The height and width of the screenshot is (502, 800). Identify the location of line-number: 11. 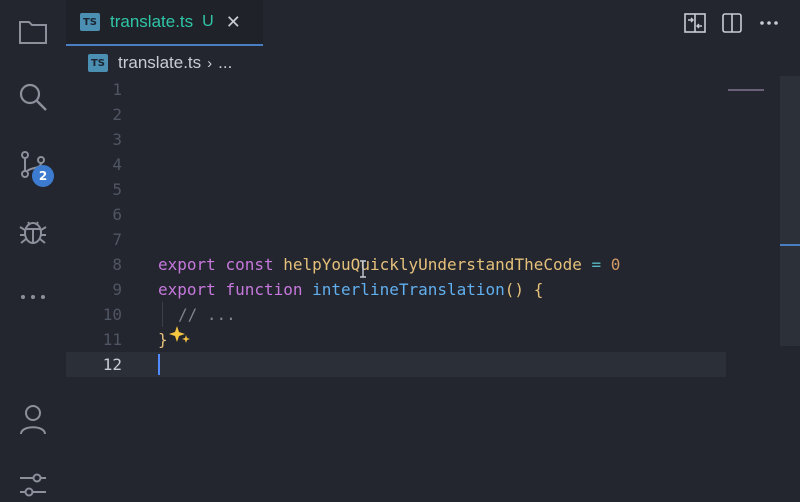
(112, 339).